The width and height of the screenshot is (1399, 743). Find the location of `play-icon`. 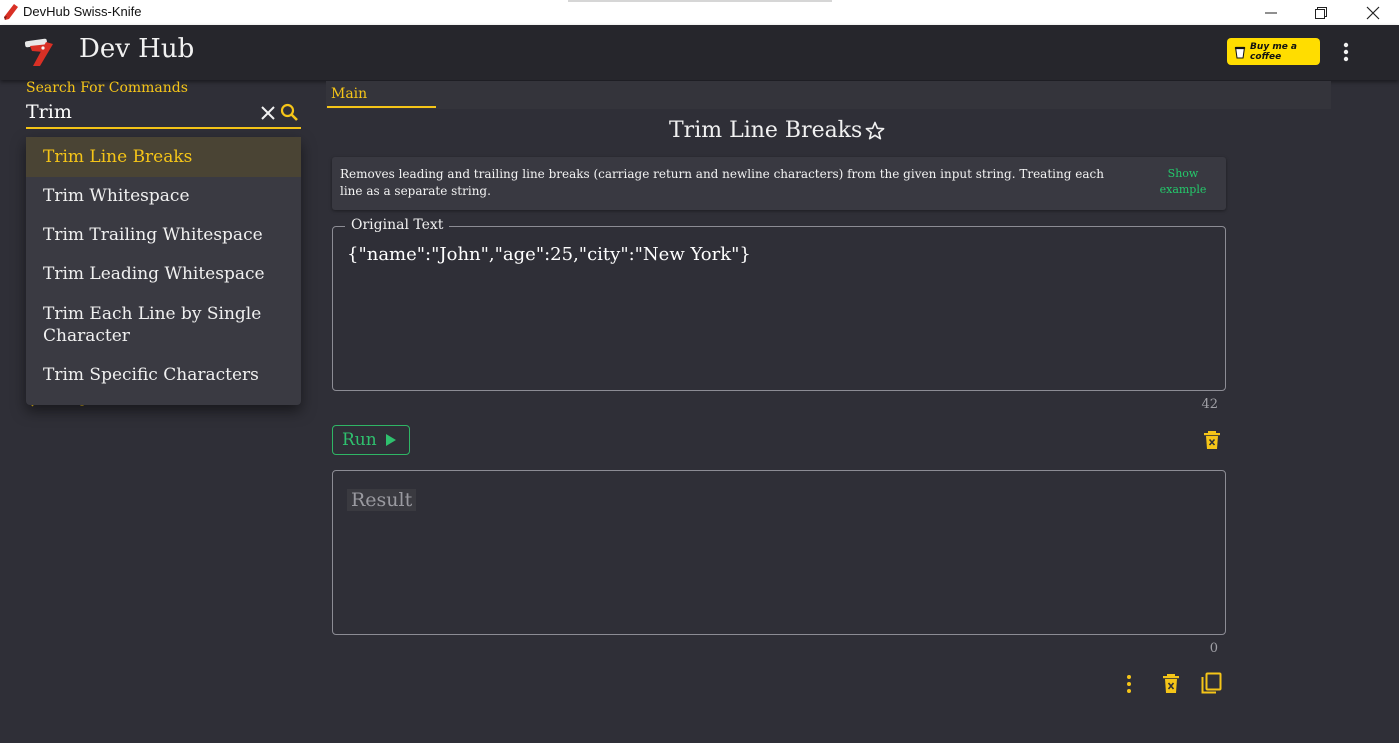

play-icon is located at coordinates (390, 440).